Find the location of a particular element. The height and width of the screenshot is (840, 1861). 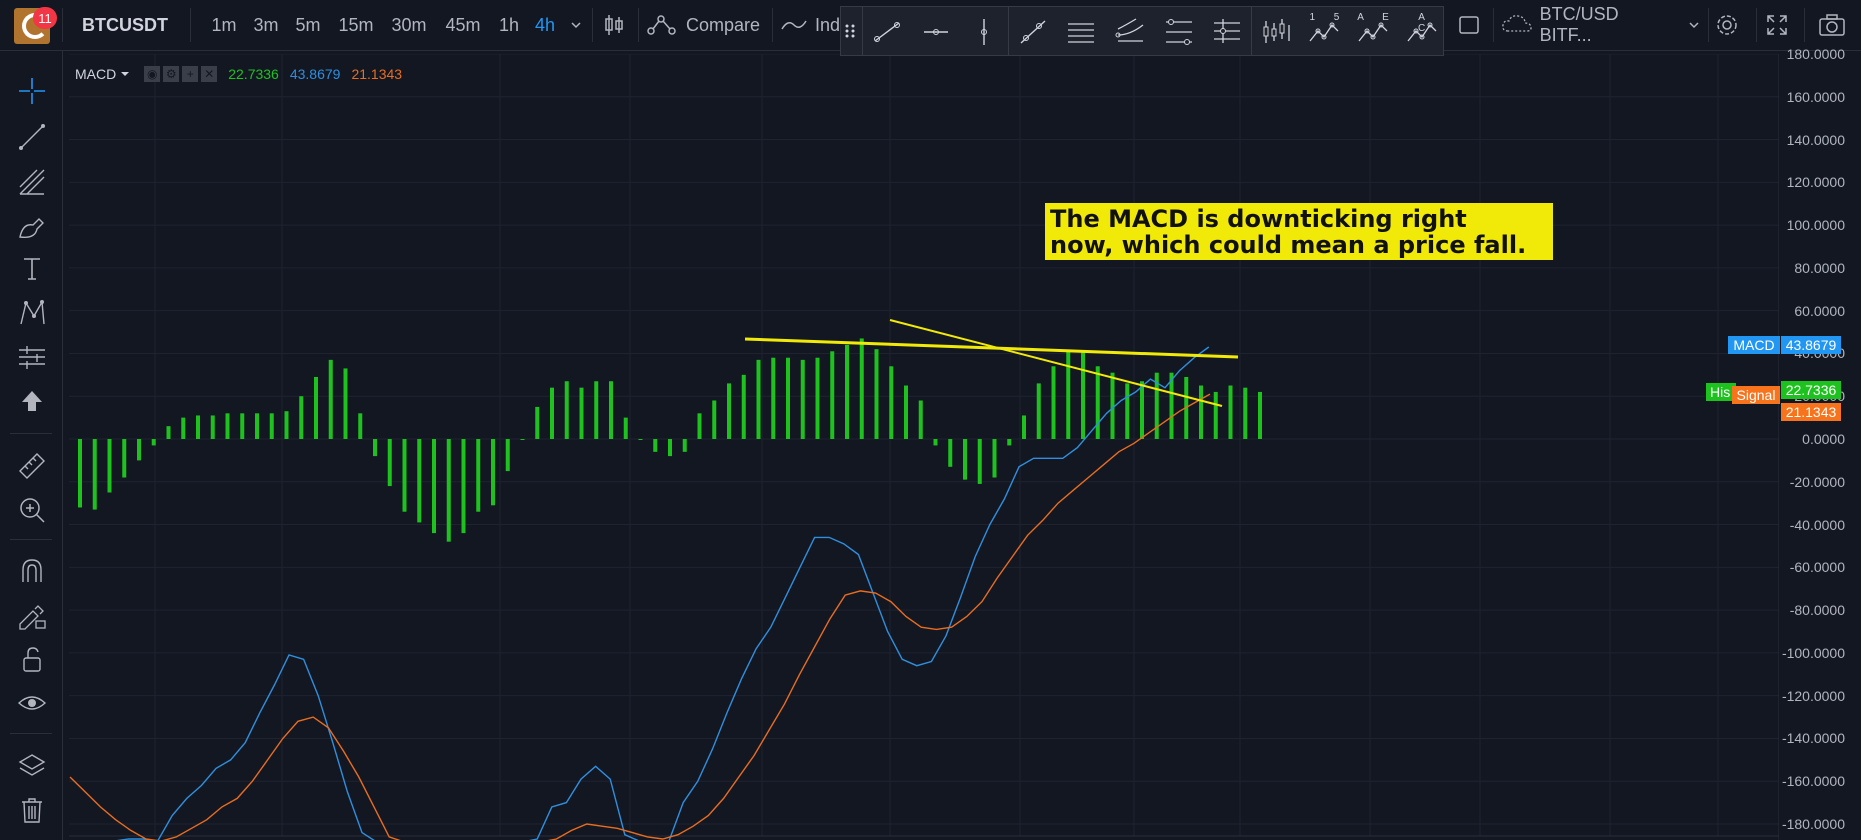

lock-drawing-tool is located at coordinates (32, 615).